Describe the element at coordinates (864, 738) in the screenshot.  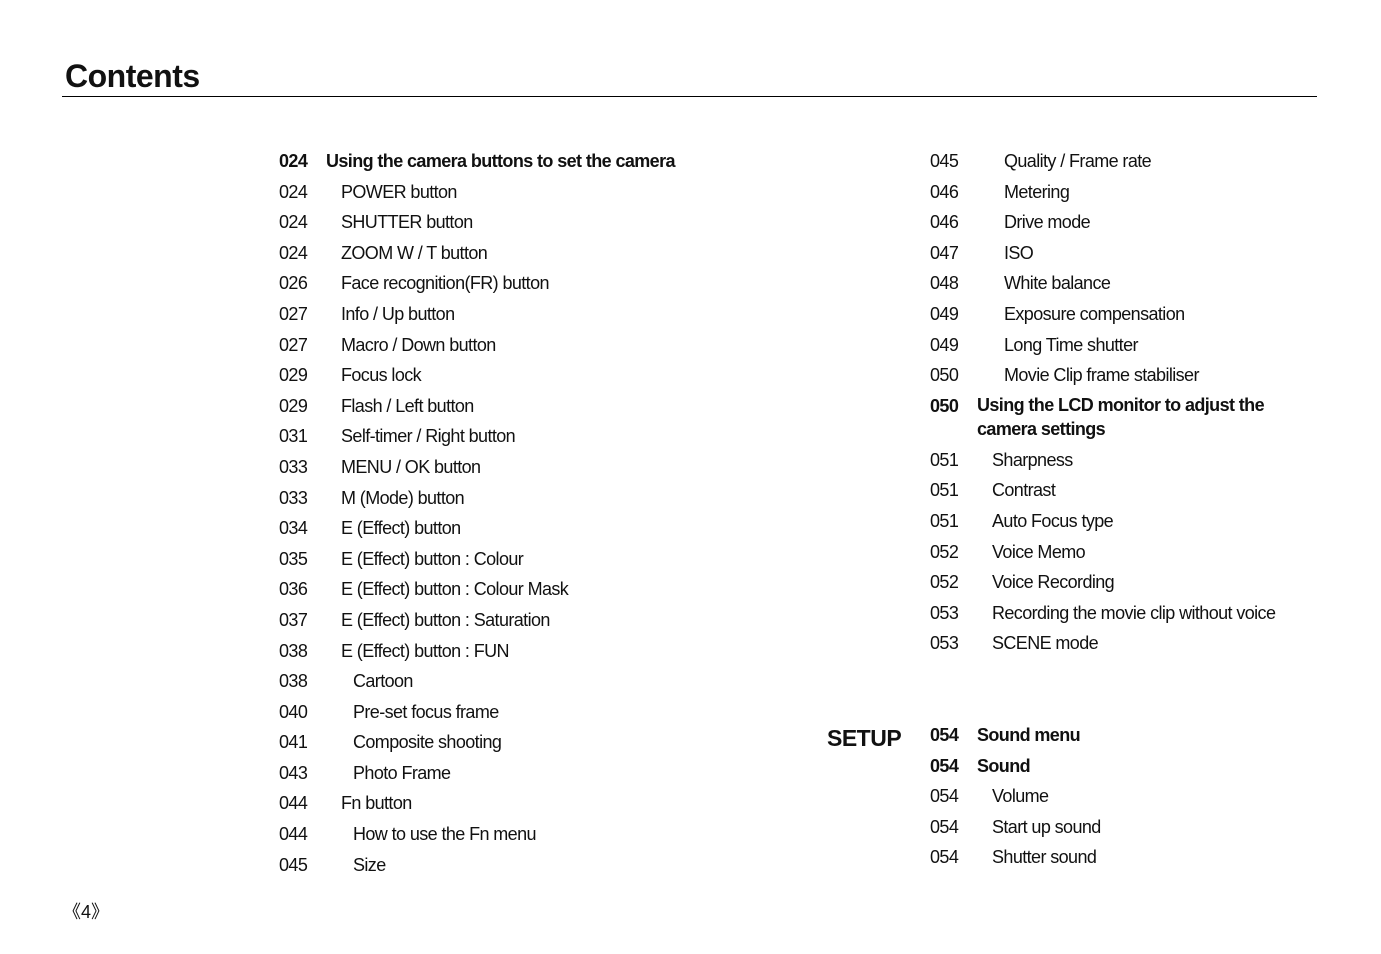
I see `setup-section-heading: SETUP` at that location.